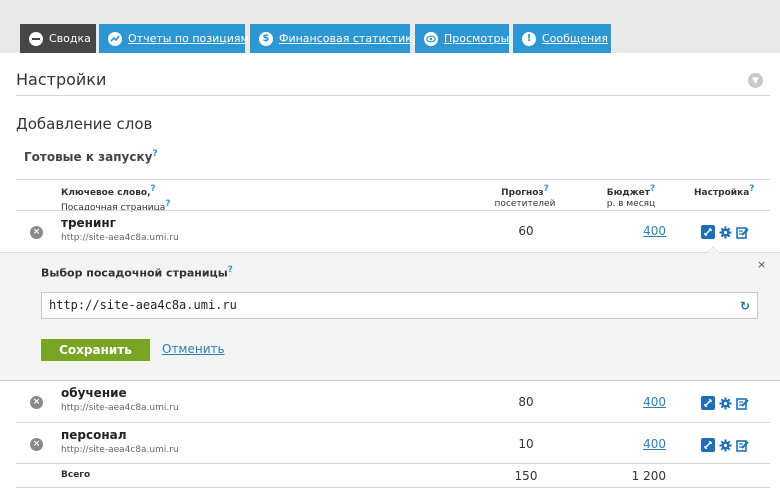  I want to click on column-keyword-label: Ключевое слово,, so click(106, 193).